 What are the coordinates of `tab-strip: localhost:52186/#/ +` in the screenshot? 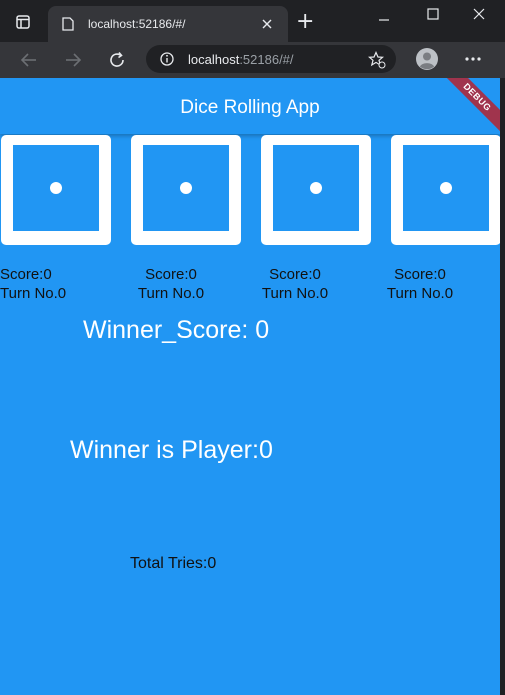 It's located at (252, 21).